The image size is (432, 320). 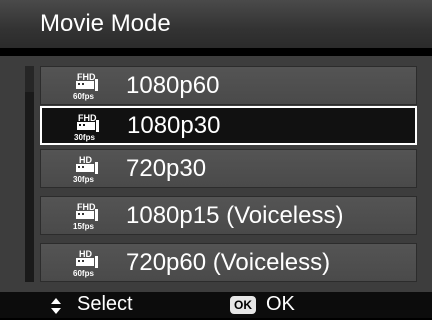 What do you see at coordinates (83, 226) in the screenshot?
I see `svg-text: 15fps` at bounding box center [83, 226].